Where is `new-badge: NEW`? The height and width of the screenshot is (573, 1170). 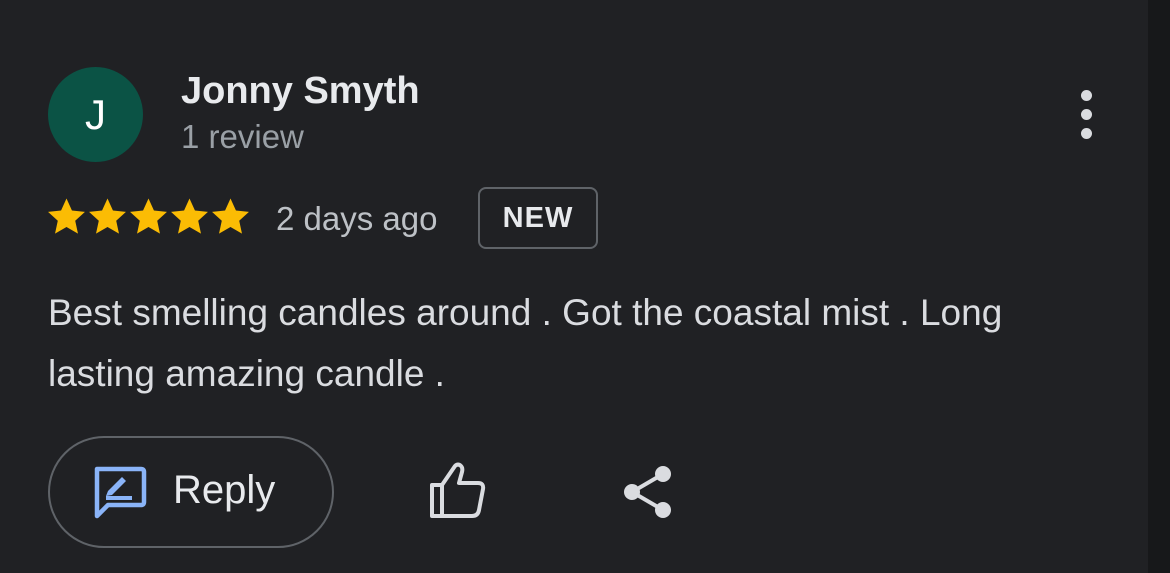
new-badge: NEW is located at coordinates (538, 218).